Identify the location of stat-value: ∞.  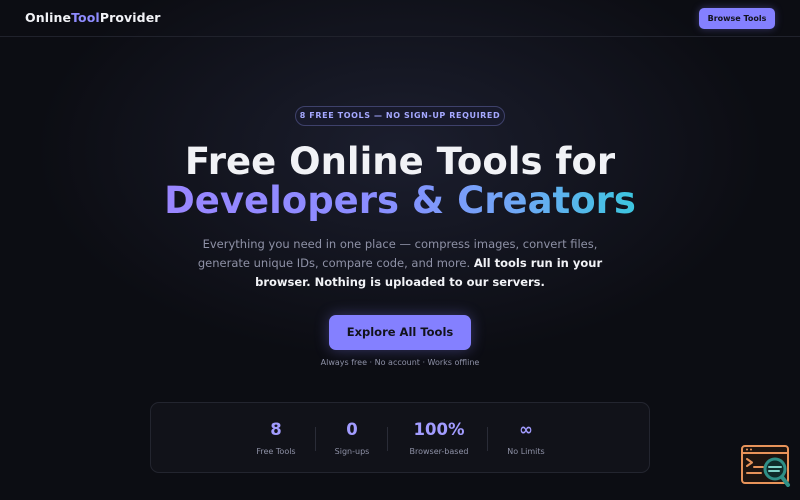
(526, 429).